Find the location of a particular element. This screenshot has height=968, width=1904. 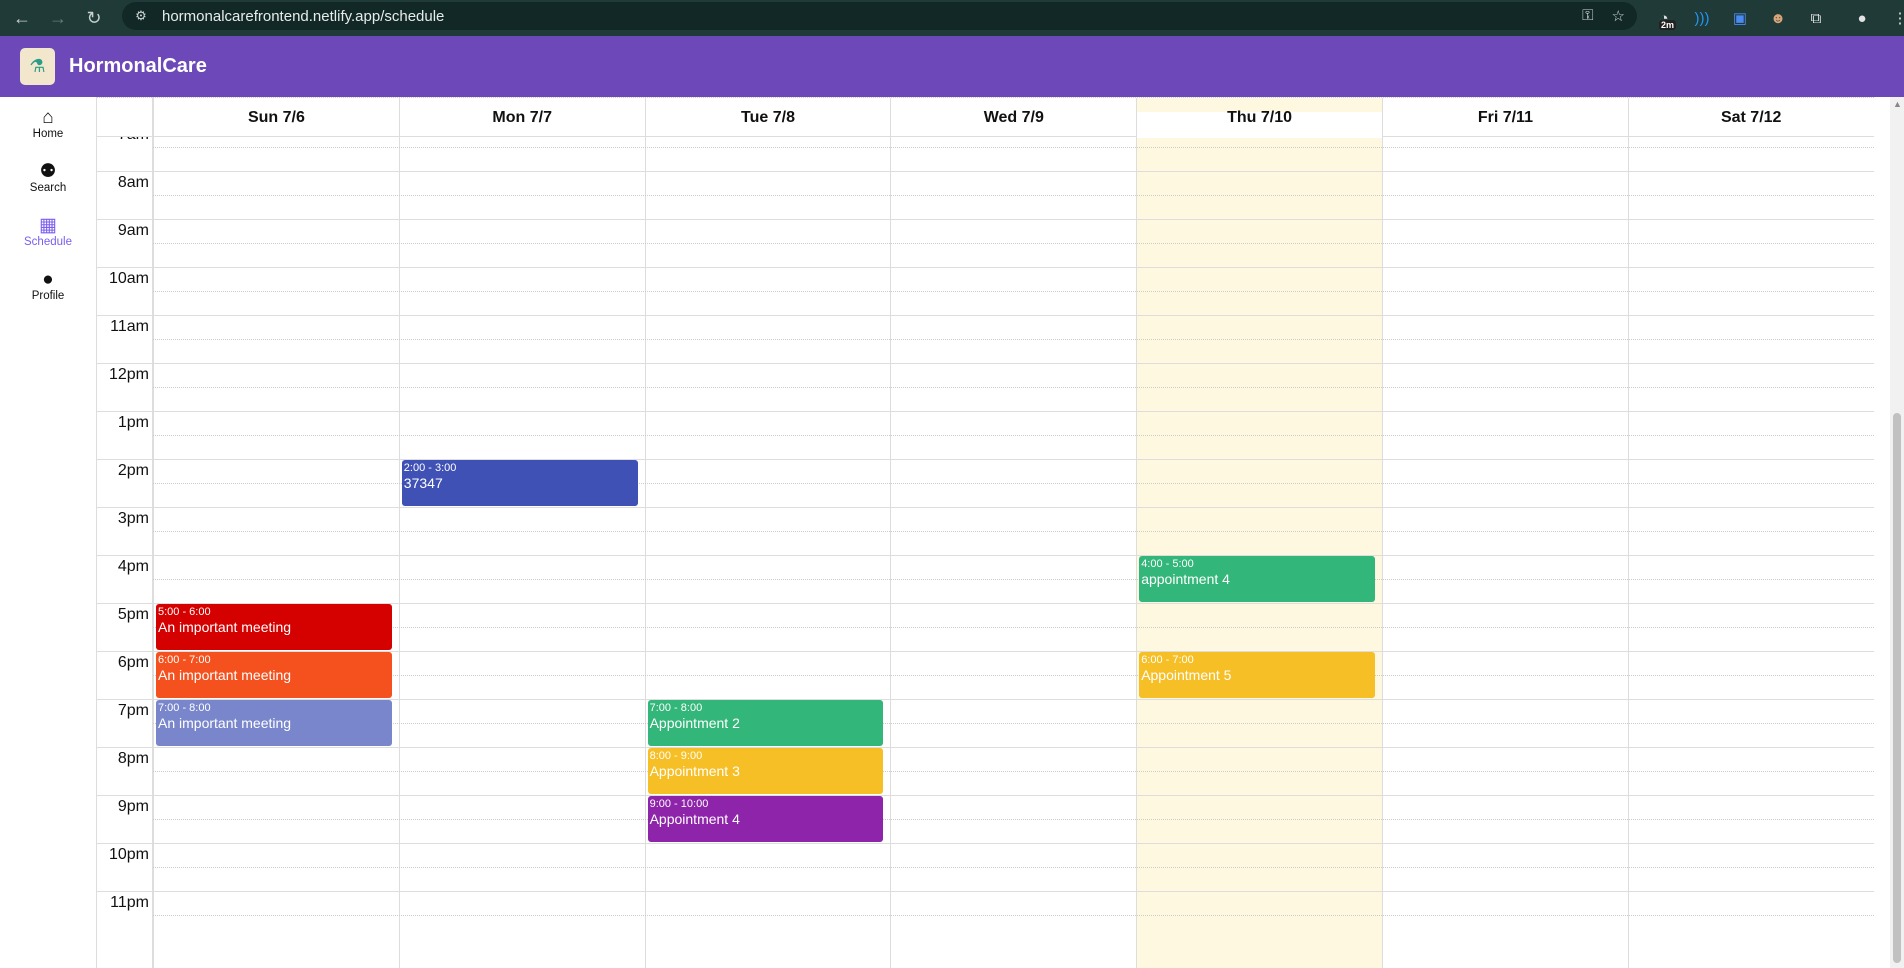

event-time: 5:00 - 6:00 is located at coordinates (184, 612).